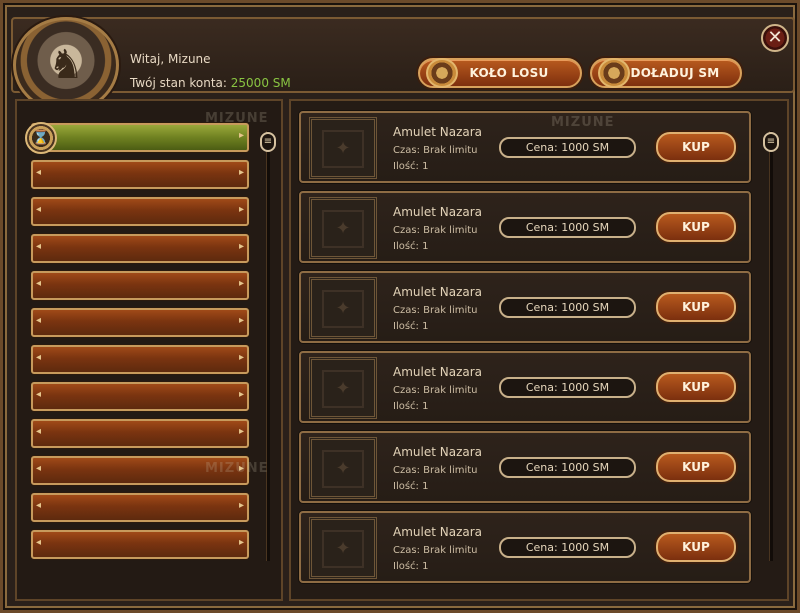 The width and height of the screenshot is (800, 613). I want to click on balance-text: Twój stan konta: 25000 SM, so click(210, 83).